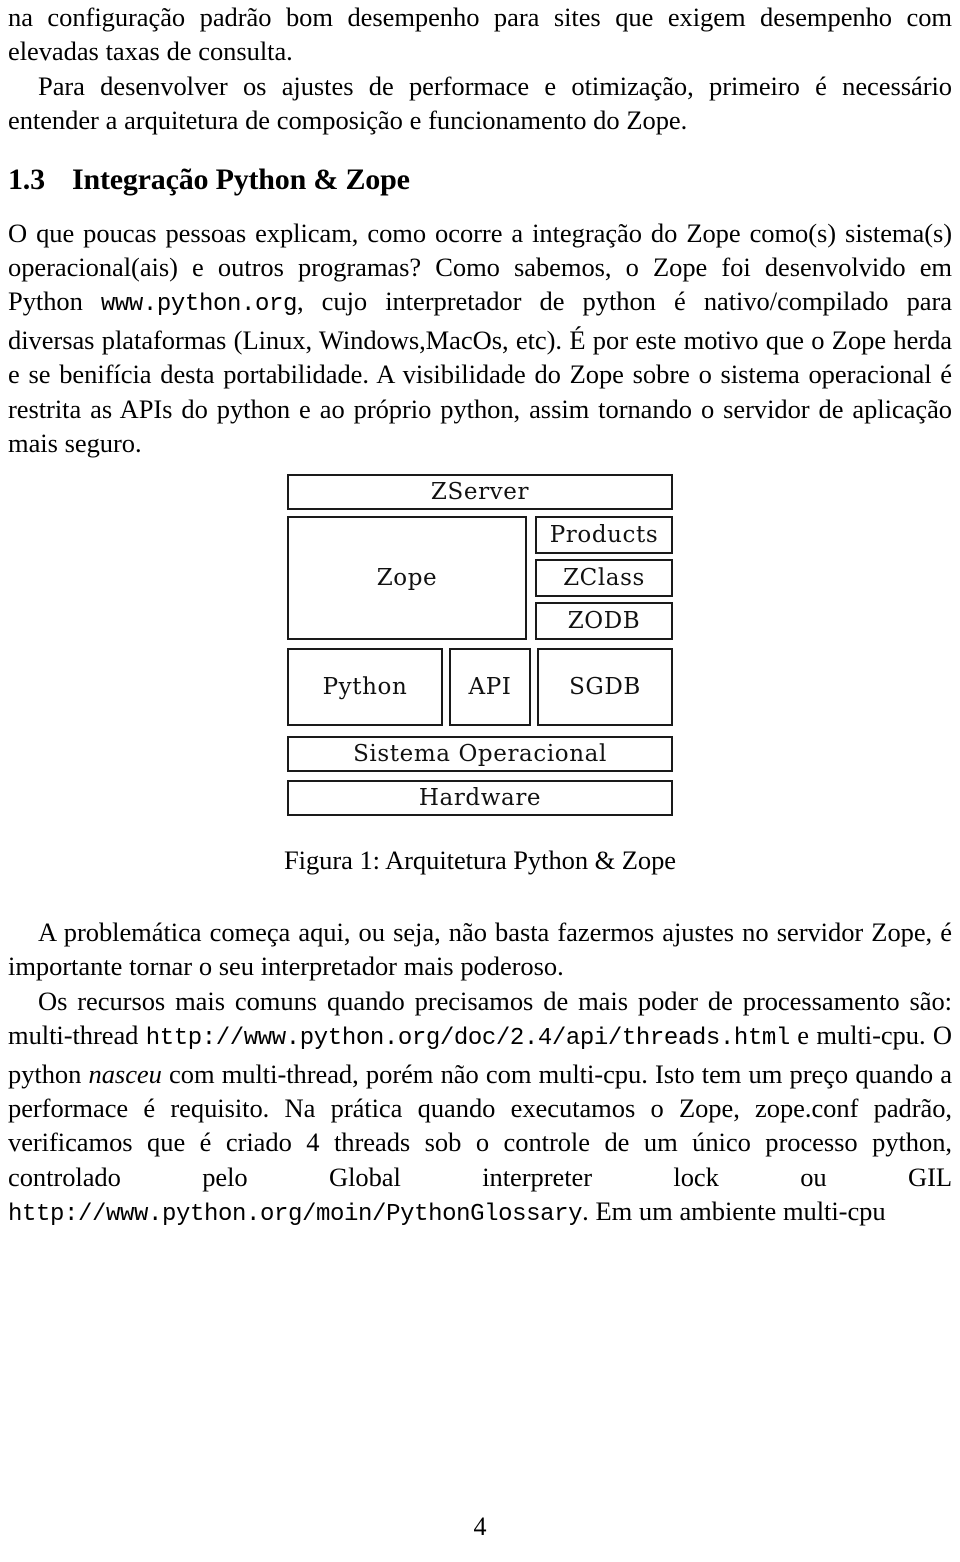  Describe the element at coordinates (480, 180) in the screenshot. I see `section-heading: 1.3 Integração Python & Zope` at that location.